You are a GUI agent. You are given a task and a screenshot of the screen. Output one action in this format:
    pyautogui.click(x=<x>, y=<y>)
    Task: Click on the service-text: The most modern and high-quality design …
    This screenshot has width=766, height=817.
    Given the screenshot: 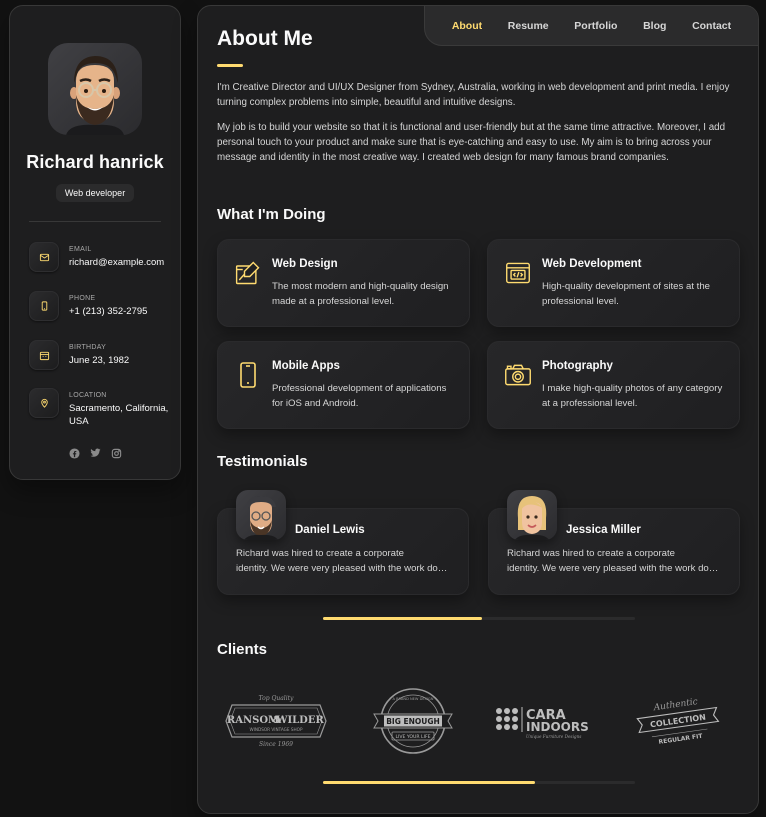 What is the action you would take?
    pyautogui.click(x=360, y=294)
    